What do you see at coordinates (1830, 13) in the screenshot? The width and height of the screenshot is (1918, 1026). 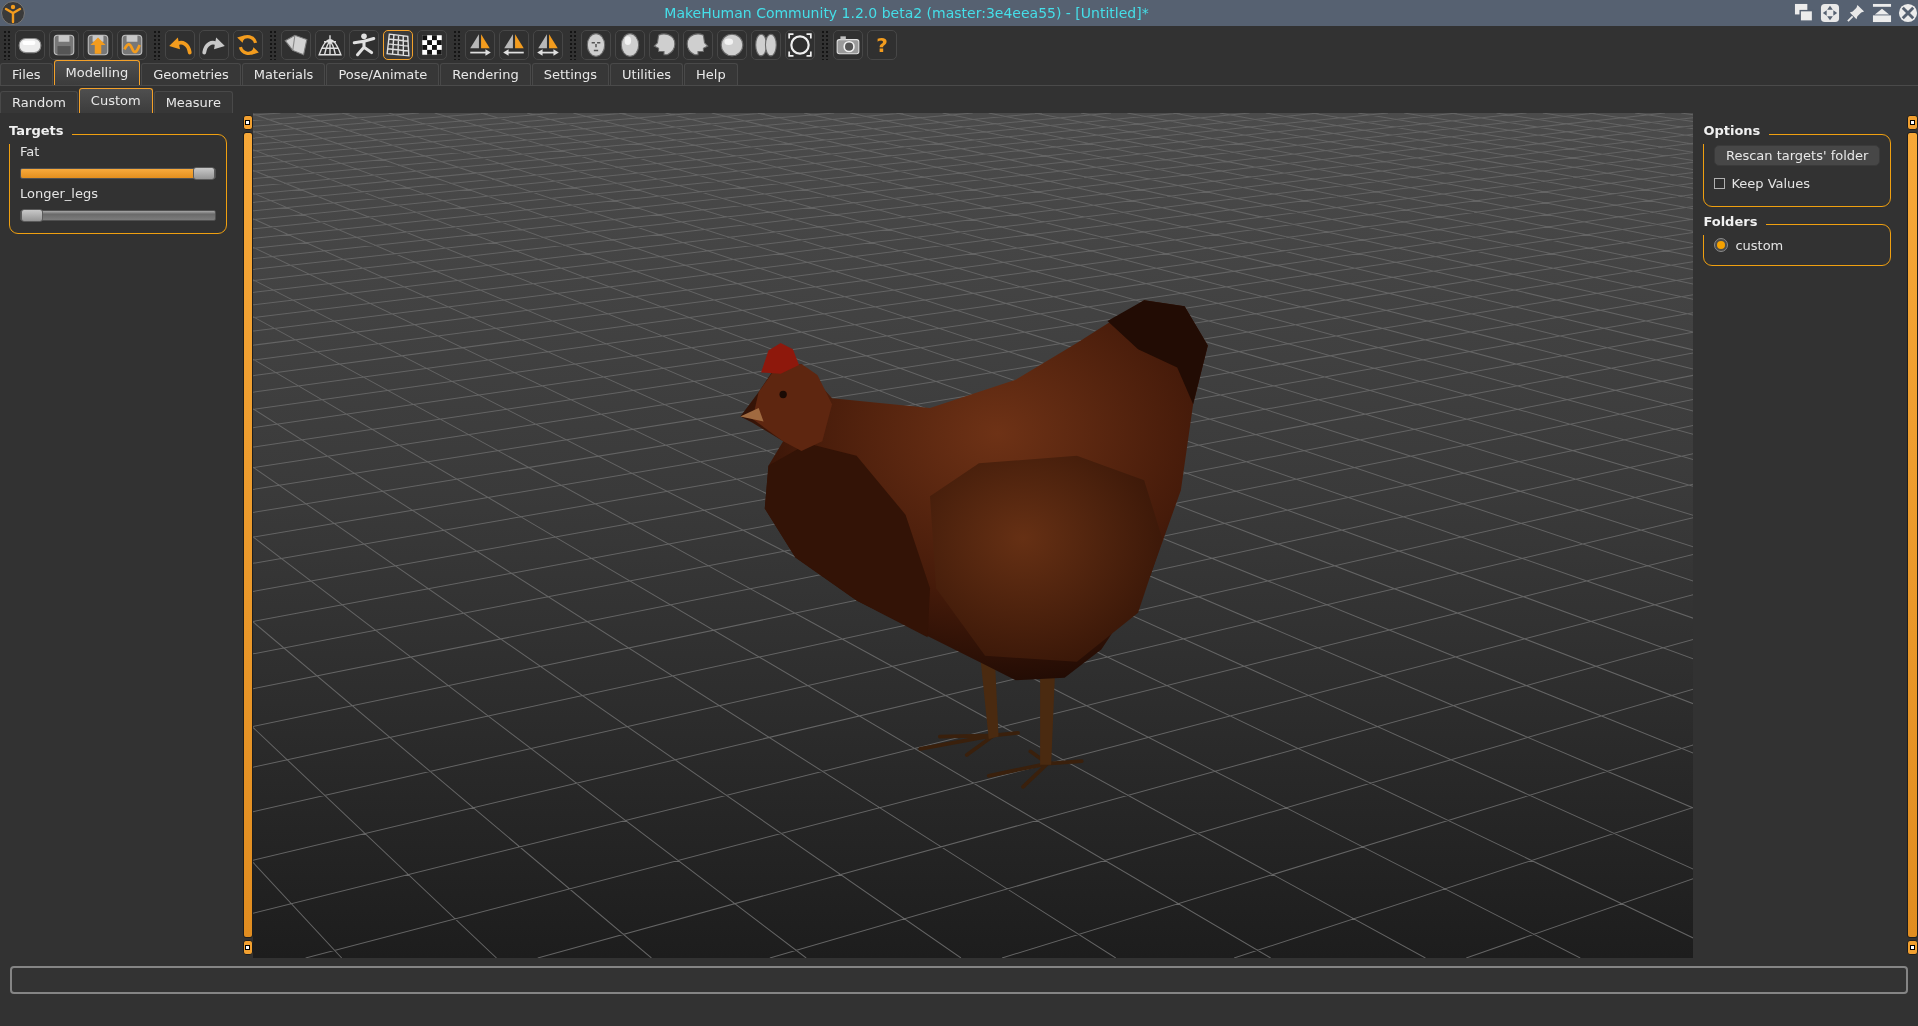 I see `expand-arrows-icon` at bounding box center [1830, 13].